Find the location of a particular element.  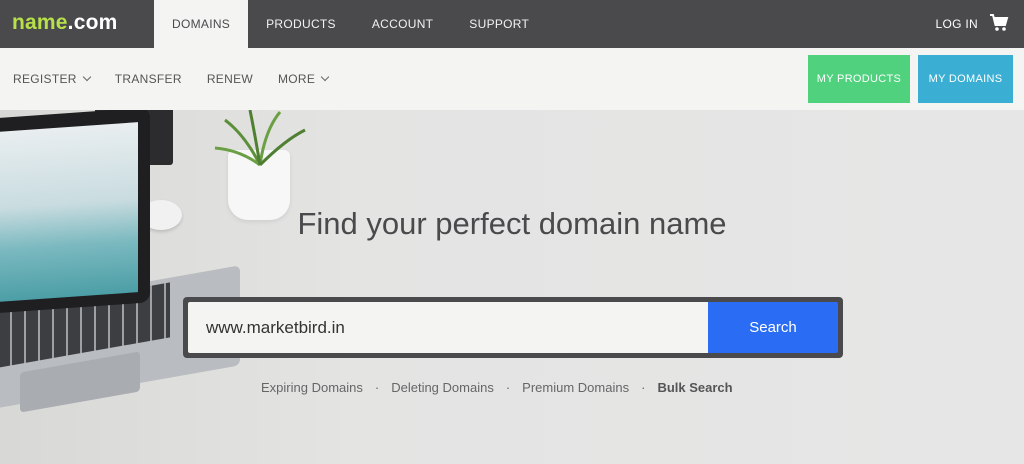

link-bulk-search: Bulk Search is located at coordinates (694, 387).